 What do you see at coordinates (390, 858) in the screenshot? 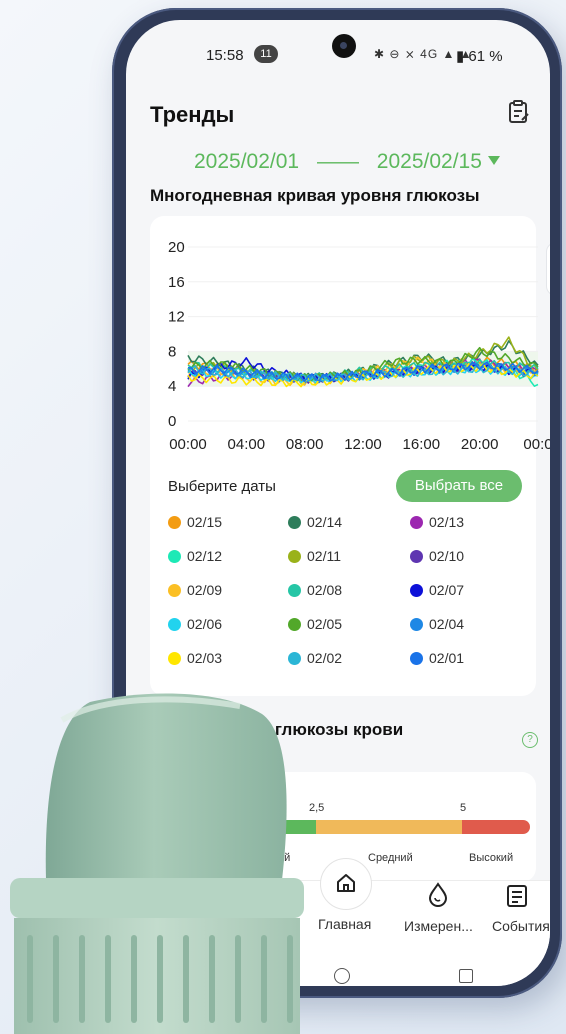
I see `mid-range-label: Средний` at bounding box center [390, 858].